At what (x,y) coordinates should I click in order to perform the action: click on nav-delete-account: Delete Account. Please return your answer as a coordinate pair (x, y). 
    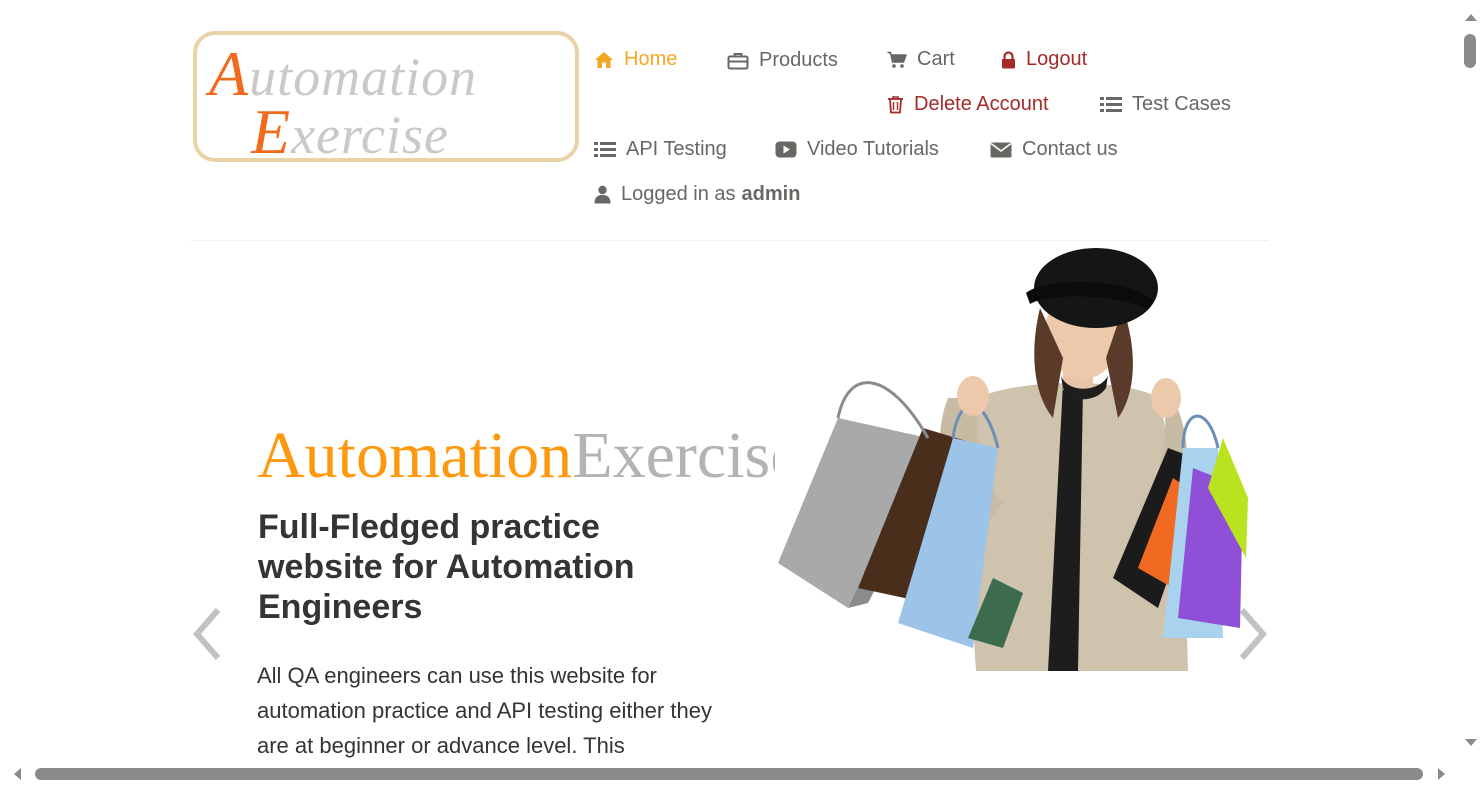
    Looking at the image, I should click on (968, 104).